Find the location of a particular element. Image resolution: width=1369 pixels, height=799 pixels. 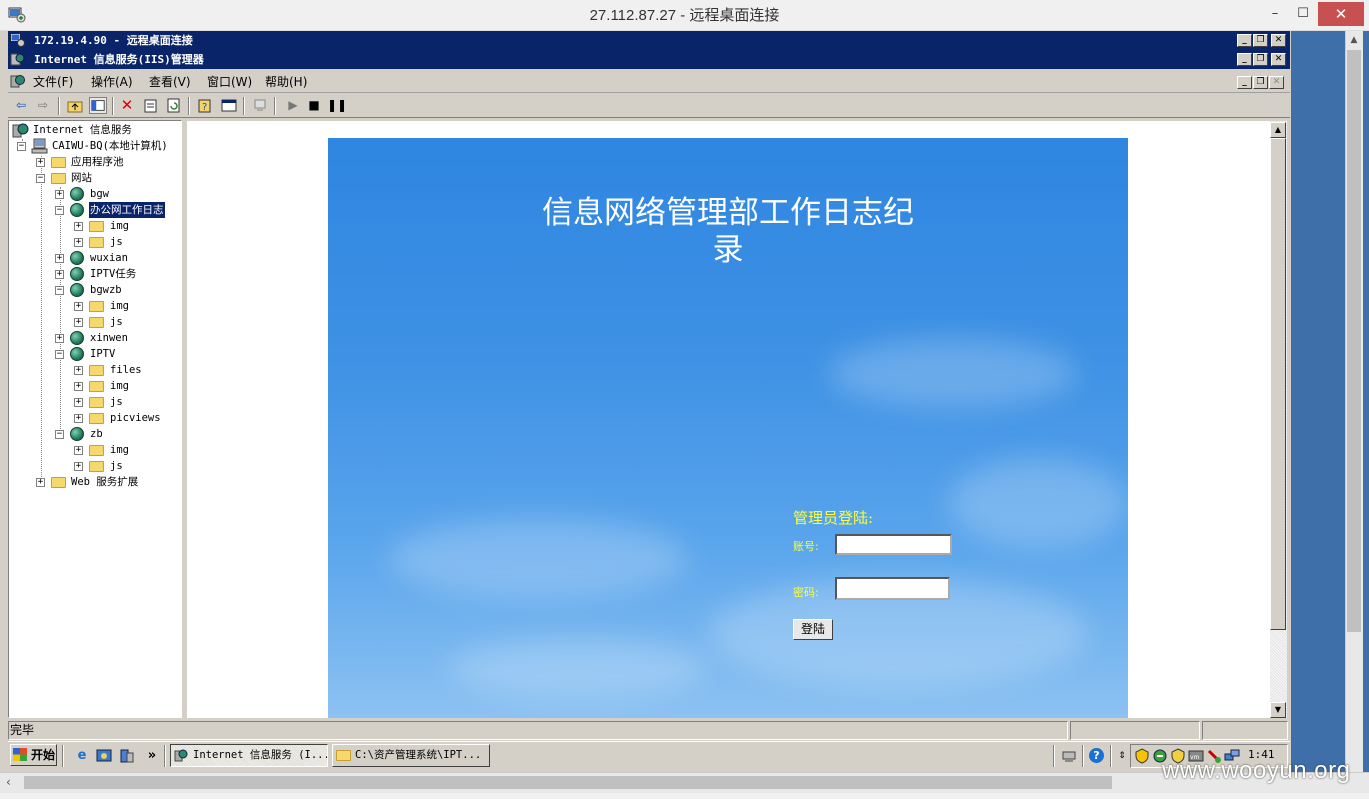

rdp-close-button: ✕ is located at coordinates (1278, 40).